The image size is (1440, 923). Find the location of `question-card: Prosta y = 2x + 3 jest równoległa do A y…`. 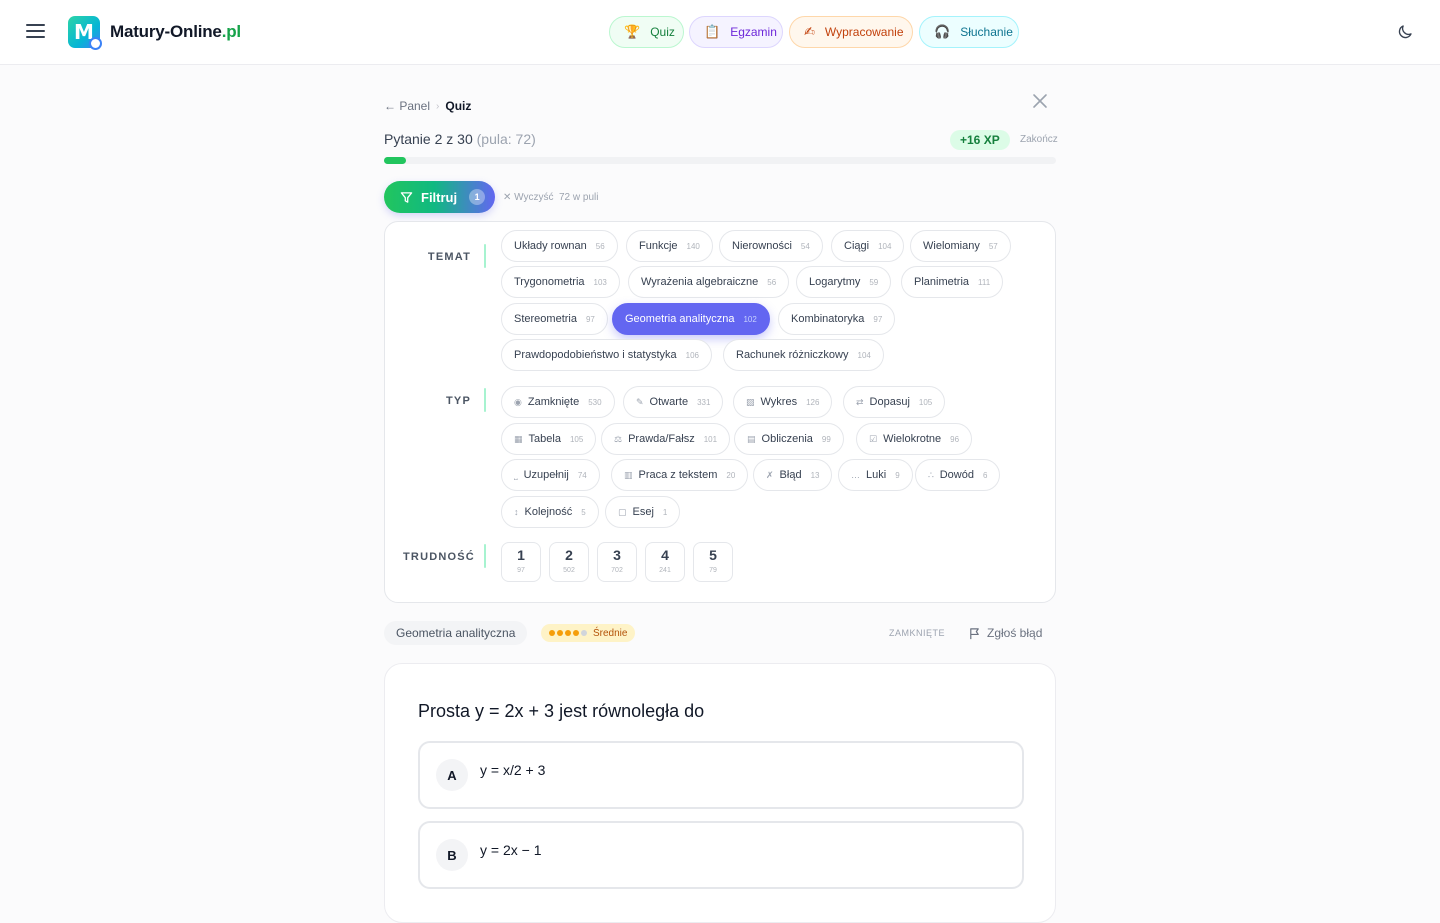

question-card: Prosta y = 2x + 3 jest równoległa do A y… is located at coordinates (720, 793).